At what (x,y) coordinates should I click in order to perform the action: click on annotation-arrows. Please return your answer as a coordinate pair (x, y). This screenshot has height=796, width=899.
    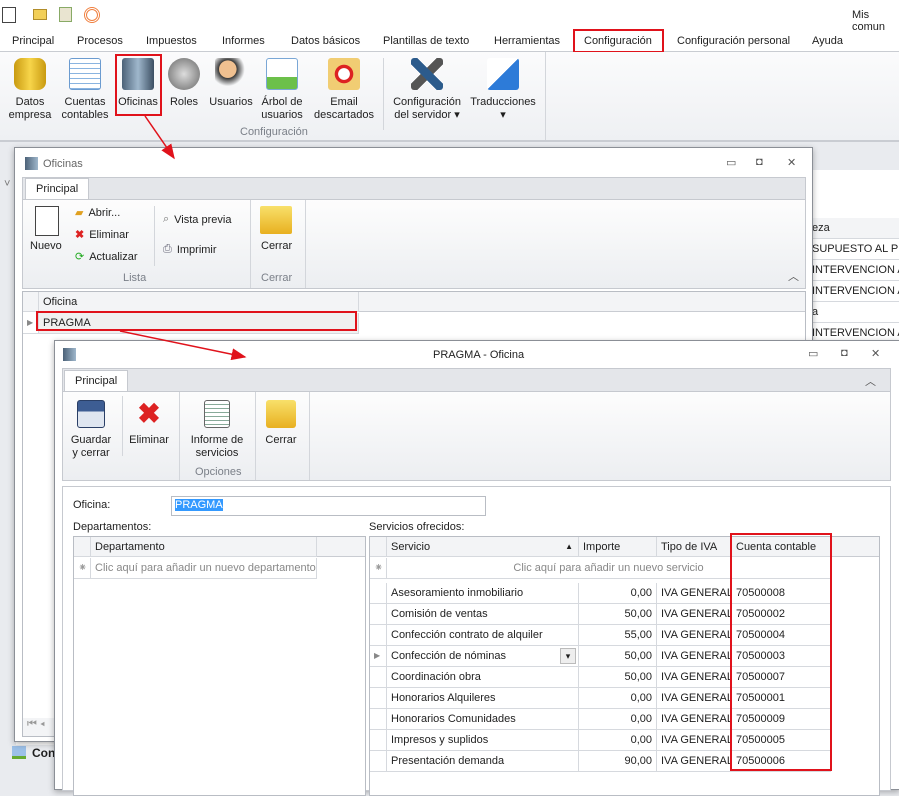
    Looking at the image, I should click on (183, 238).